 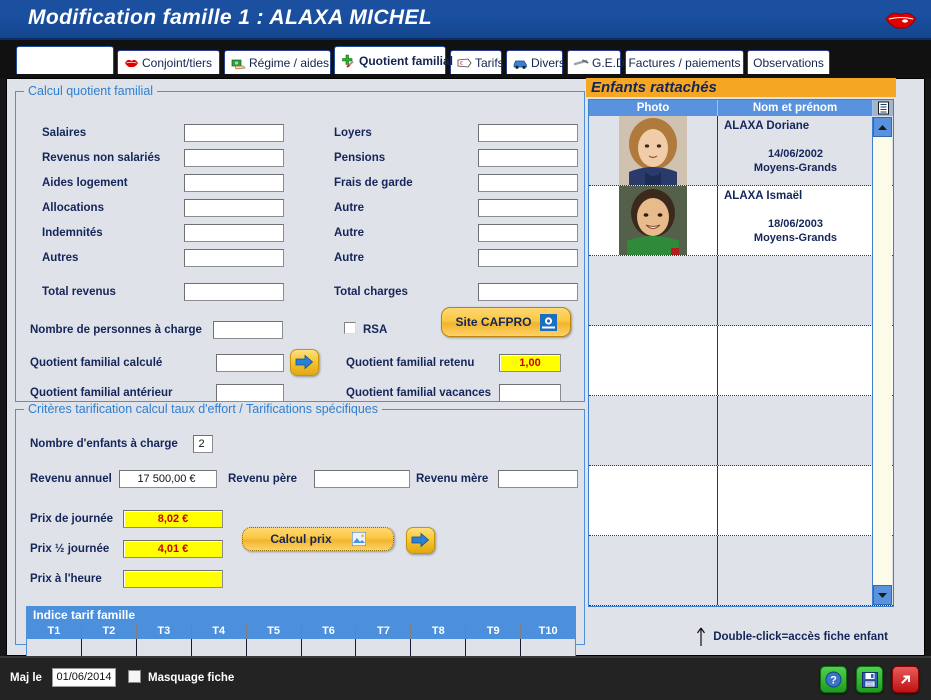 I want to click on indice-col-t5: T5, so click(x=274, y=631).